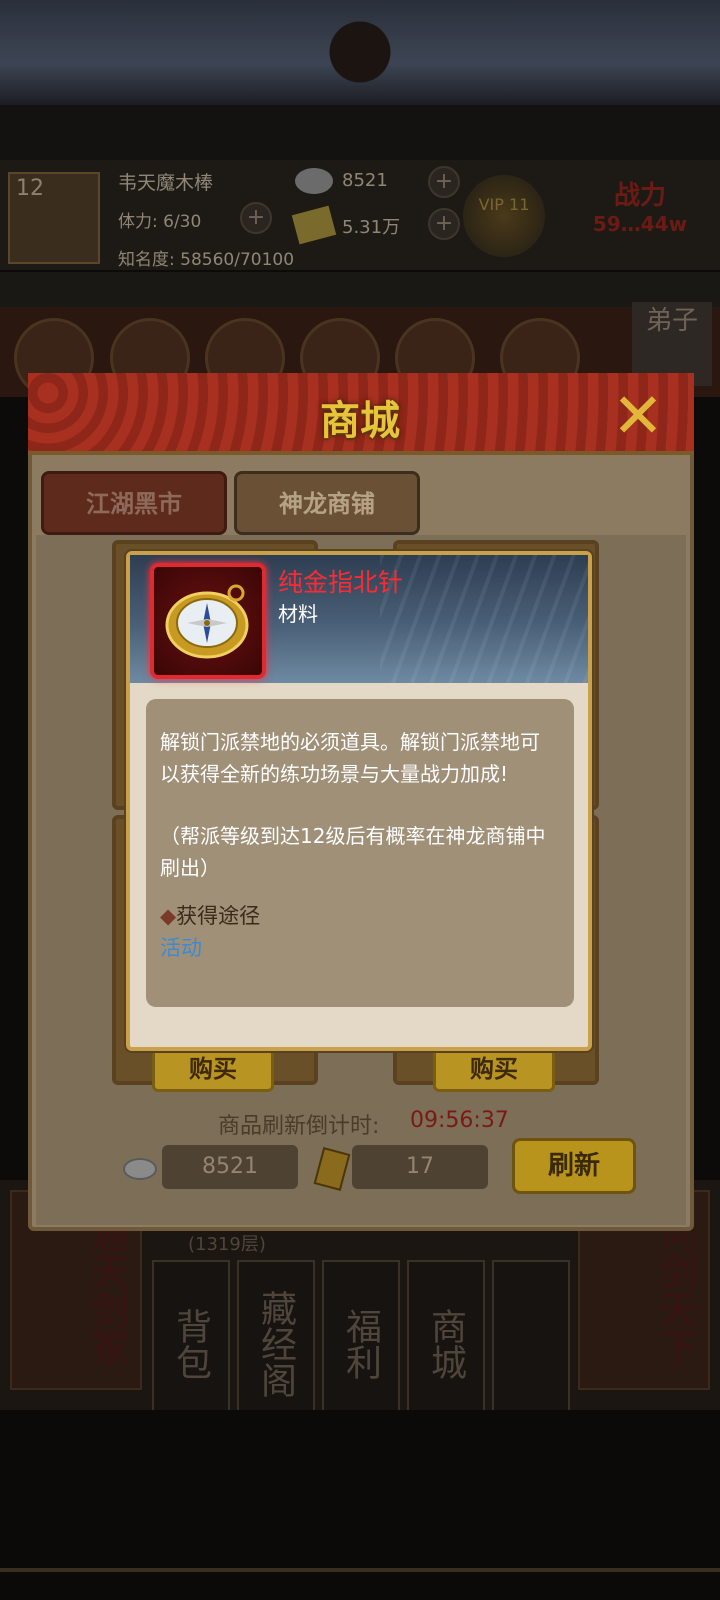  I want to click on source-title-text: 获得途径, so click(218, 916).